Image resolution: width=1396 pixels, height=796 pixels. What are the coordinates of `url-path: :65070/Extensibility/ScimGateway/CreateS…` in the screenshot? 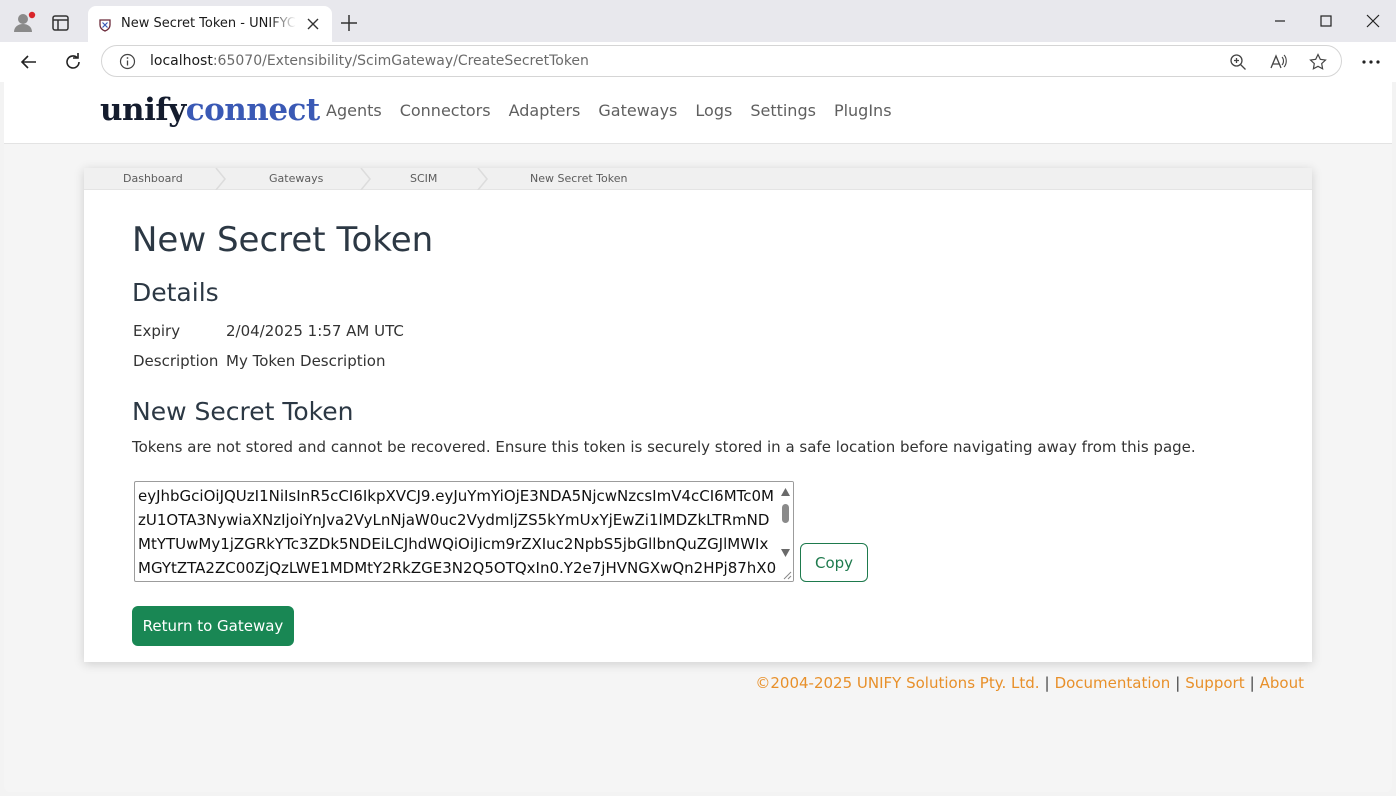 It's located at (400, 61).